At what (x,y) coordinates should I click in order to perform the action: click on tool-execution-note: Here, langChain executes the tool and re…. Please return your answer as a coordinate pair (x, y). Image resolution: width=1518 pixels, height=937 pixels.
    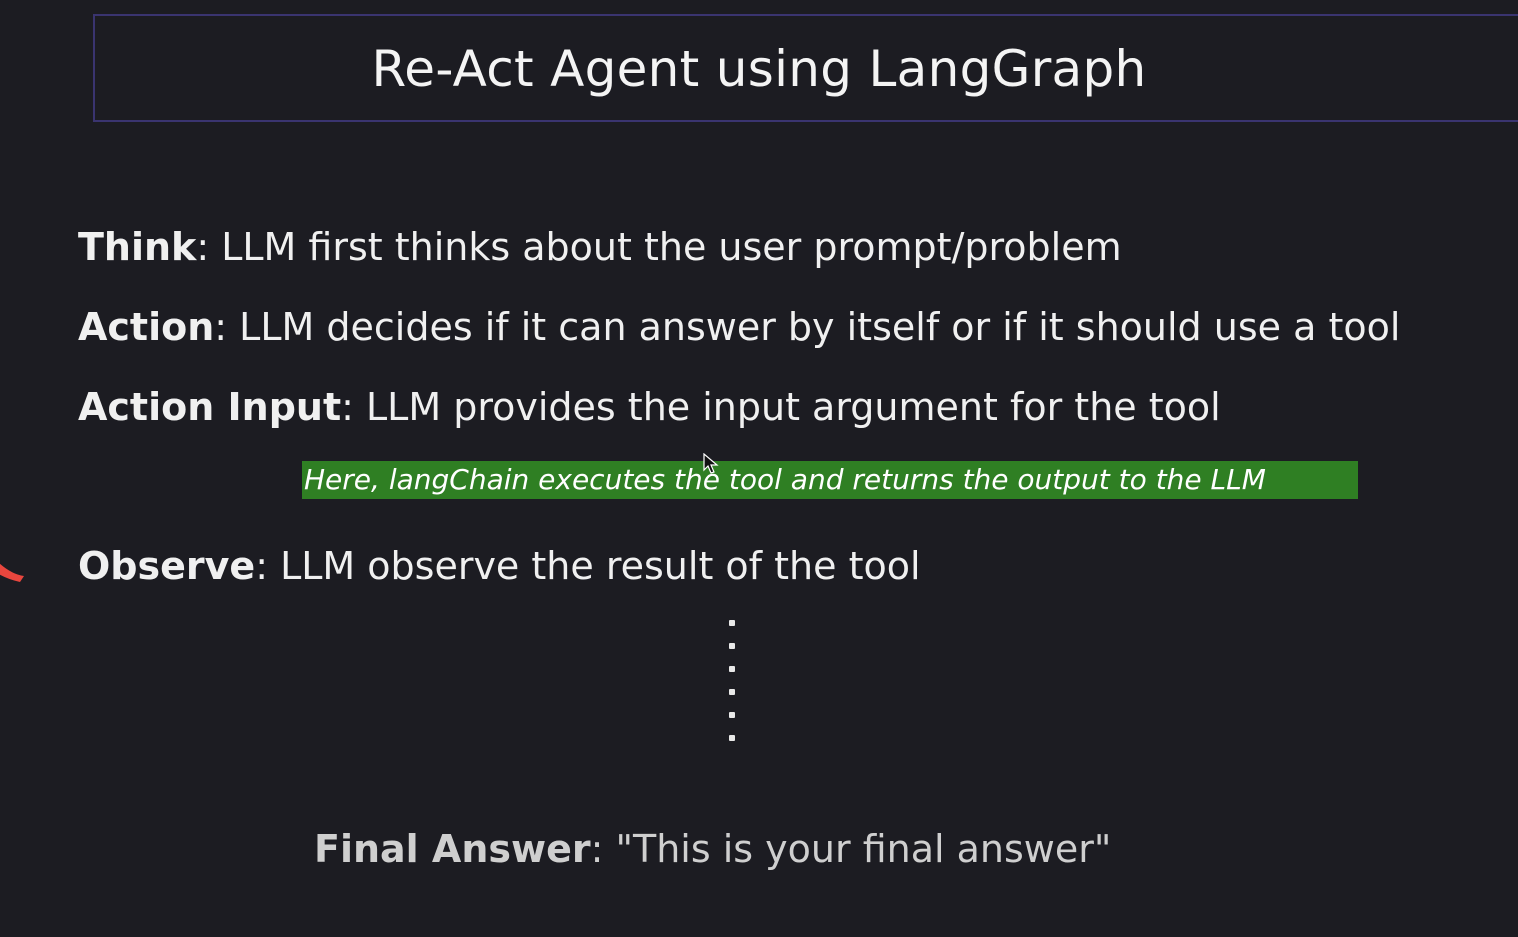
    Looking at the image, I should click on (830, 480).